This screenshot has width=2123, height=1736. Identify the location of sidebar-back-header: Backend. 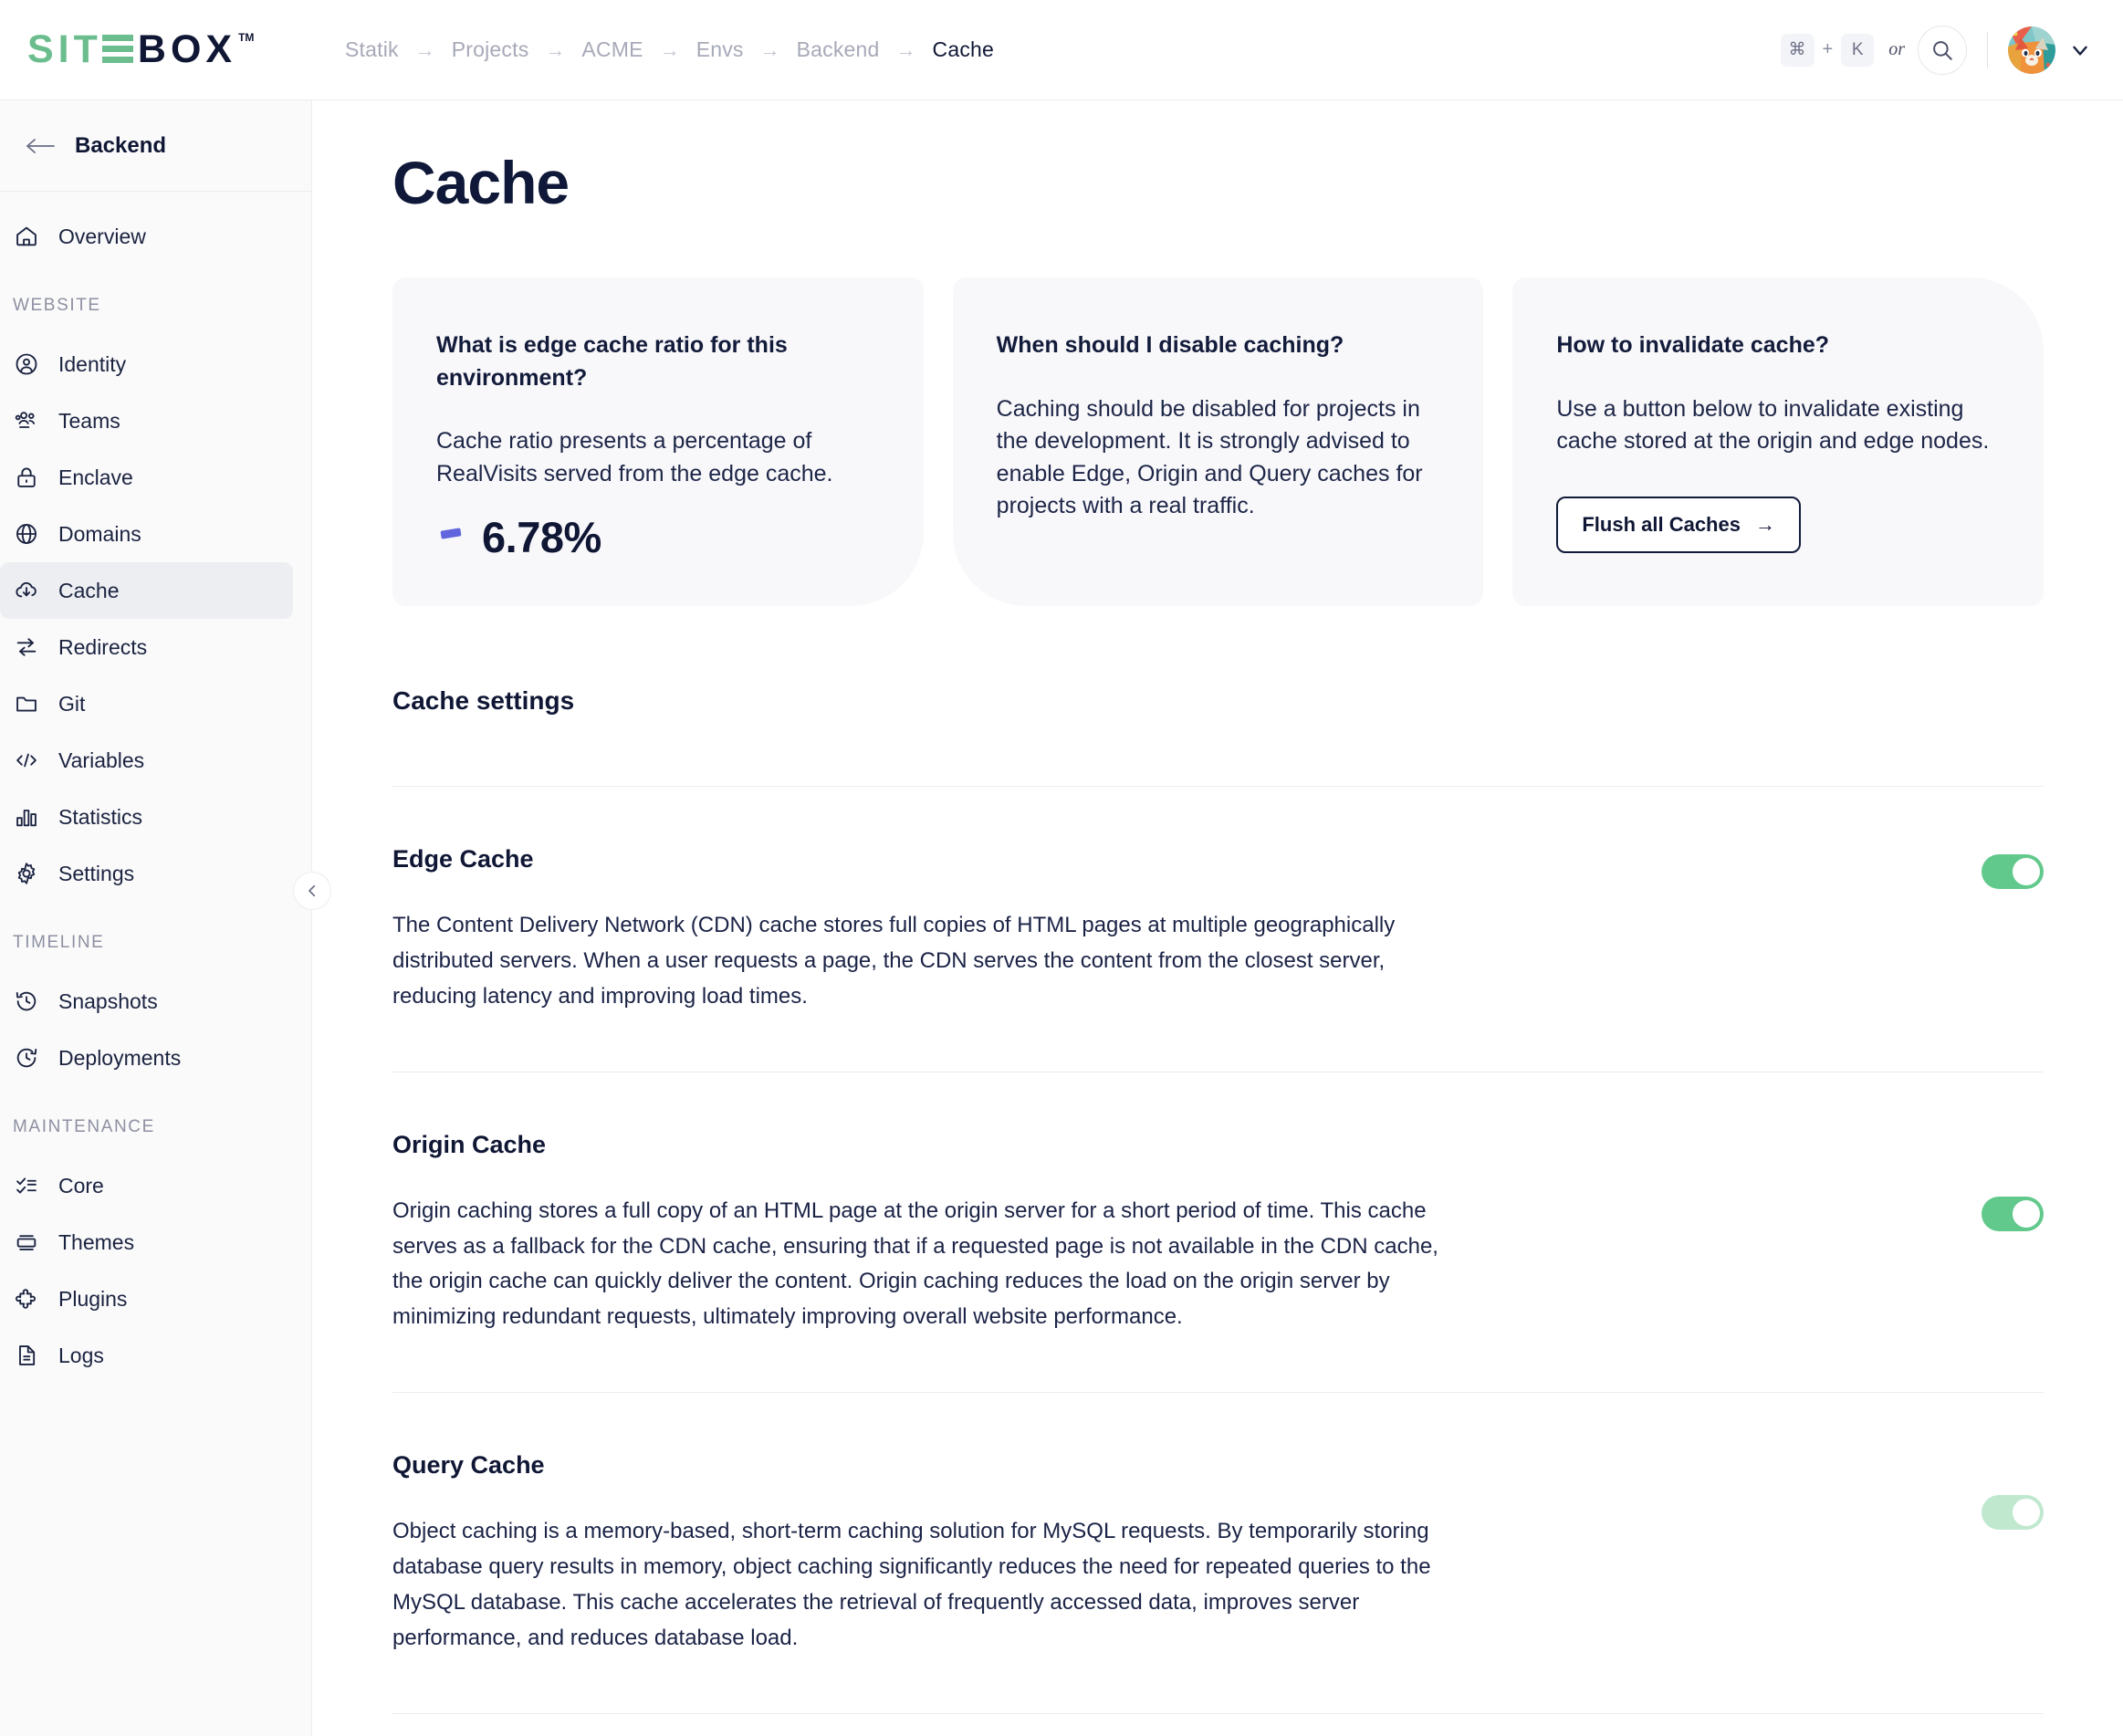
(155, 146).